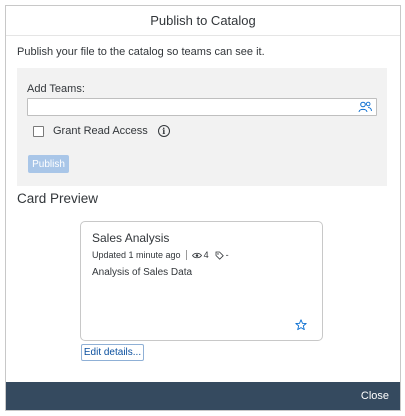 This screenshot has height=416, width=405. What do you see at coordinates (136, 255) in the screenshot?
I see `card-updated-text: Updated 1 minute ago` at bounding box center [136, 255].